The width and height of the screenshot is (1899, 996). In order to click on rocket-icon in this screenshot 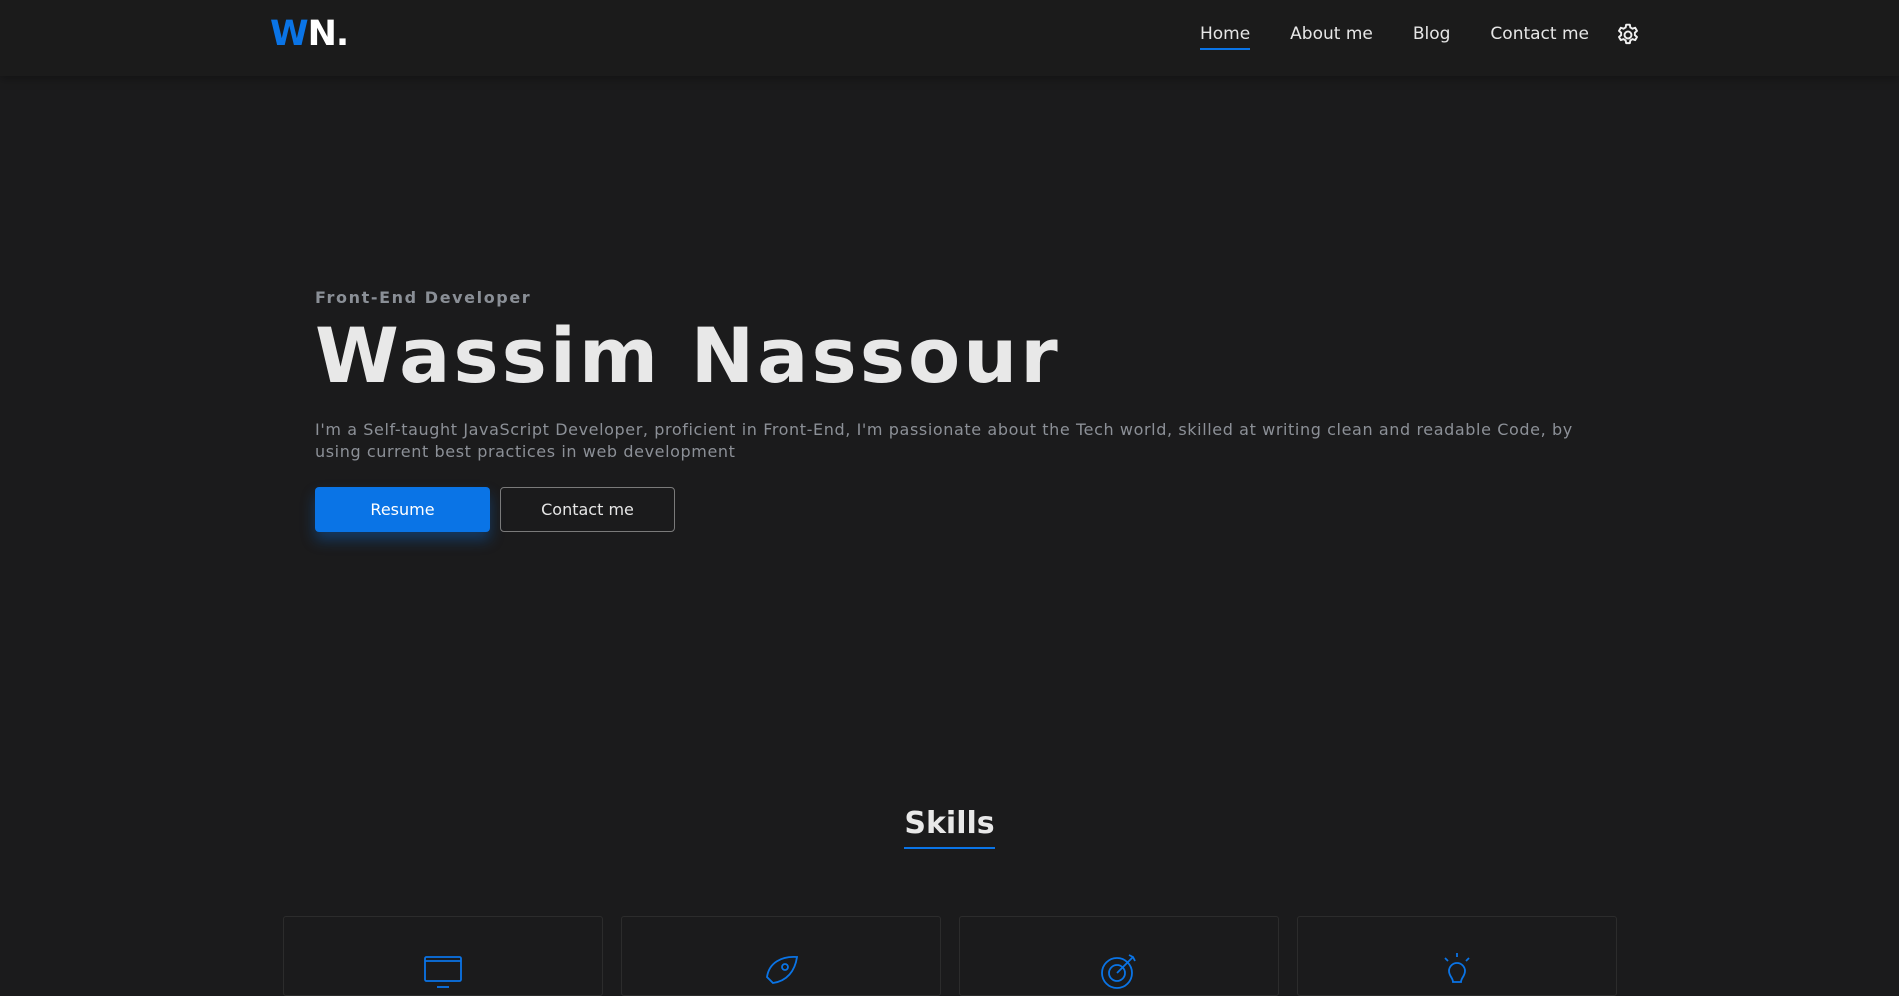, I will do `click(782, 970)`.